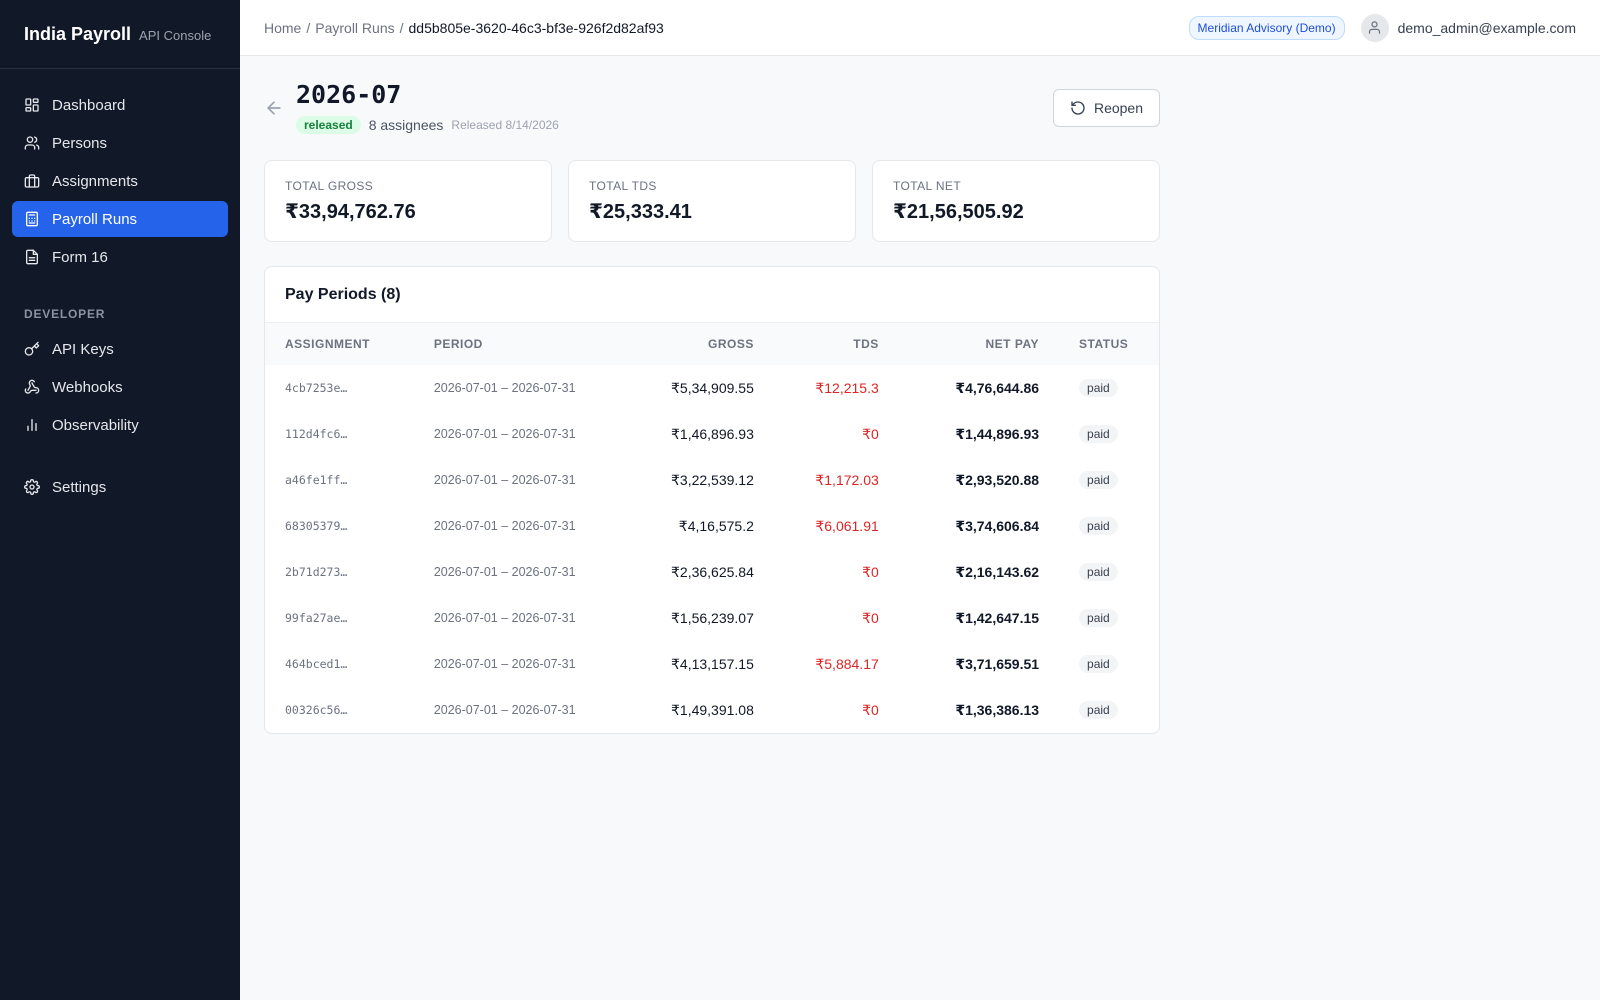 The image size is (1600, 1000). I want to click on calculator-icon, so click(32, 219).